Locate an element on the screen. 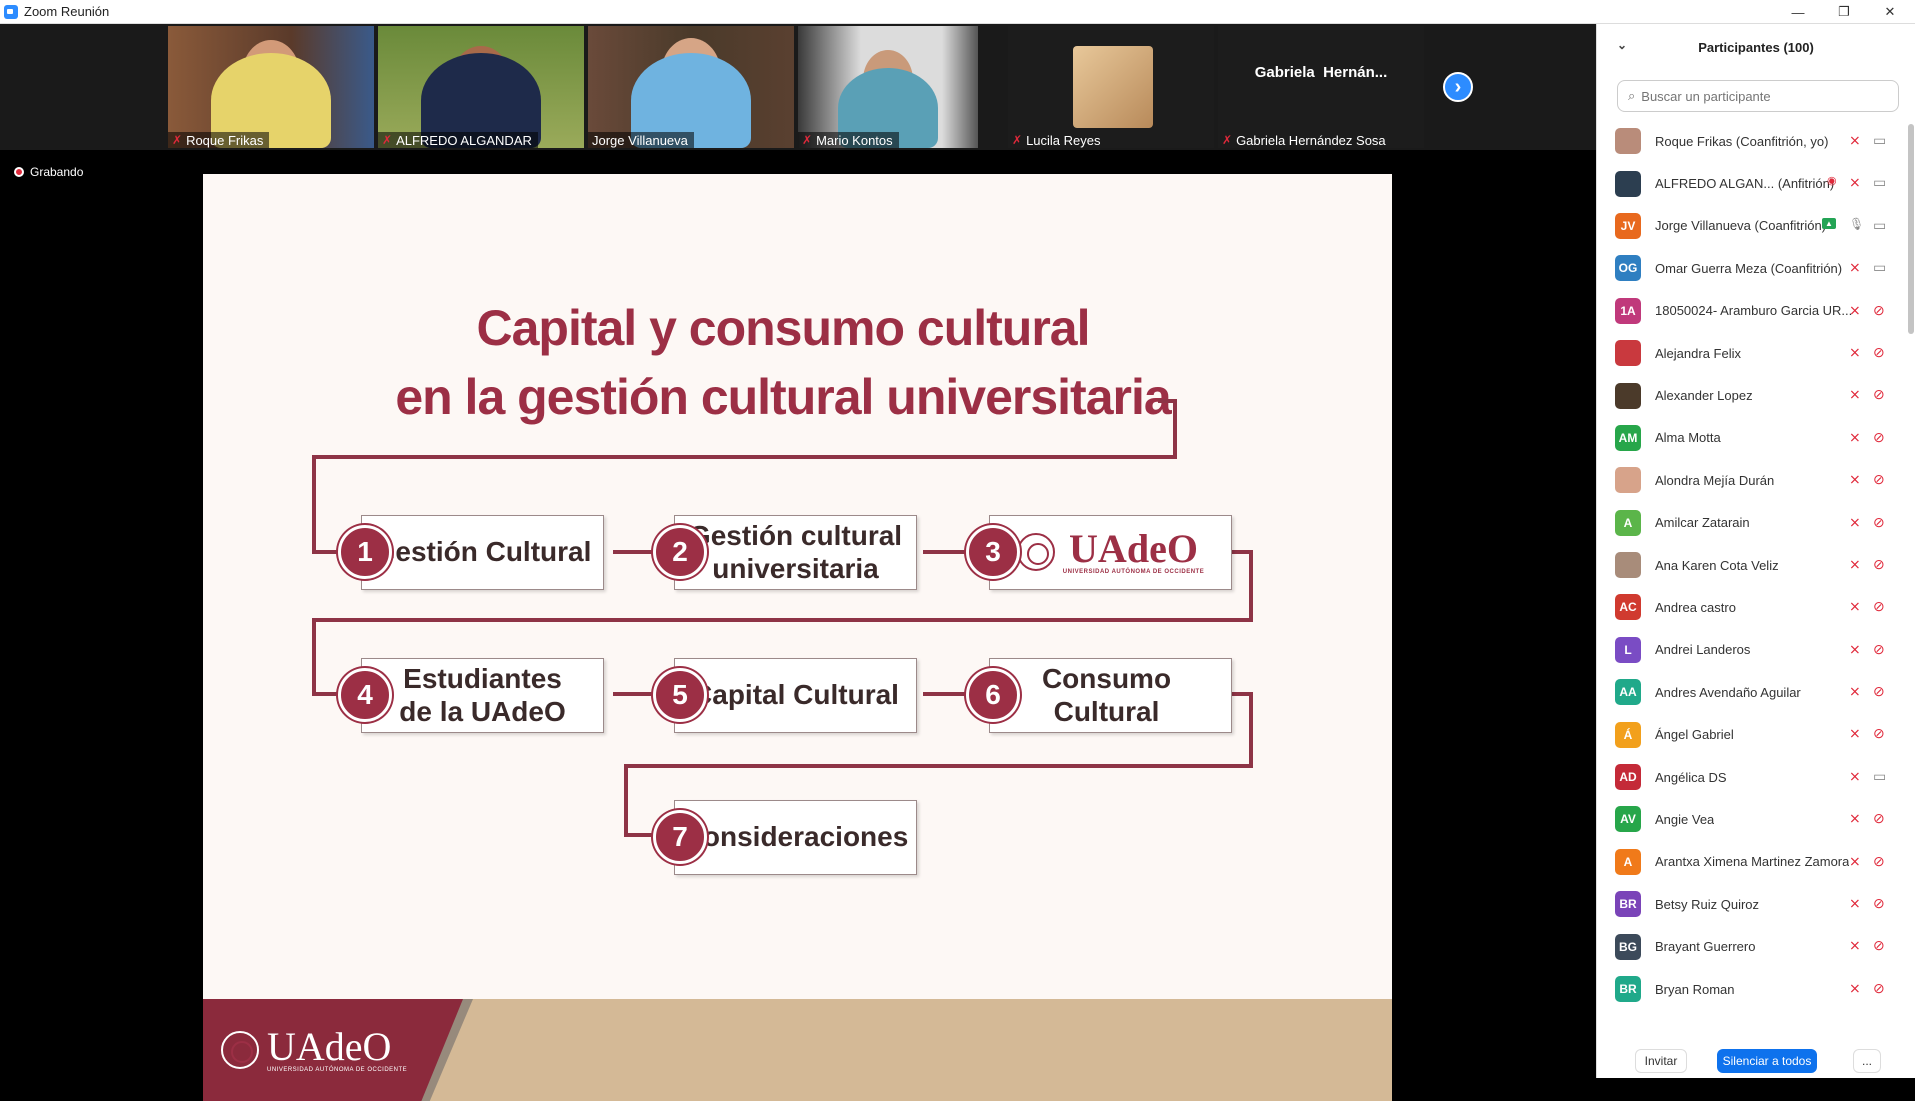  participant-row: BR Betsy Ruiz Quiroz ⨯ ⊘ is located at coordinates (1752, 904).